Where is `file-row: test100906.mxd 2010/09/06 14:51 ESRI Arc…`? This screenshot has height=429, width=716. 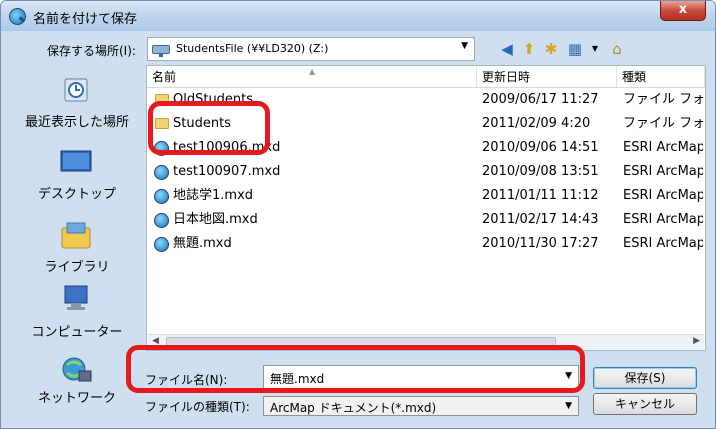 file-row: test100906.mxd 2010/09/06 14:51 ESRI Arc… is located at coordinates (426, 148).